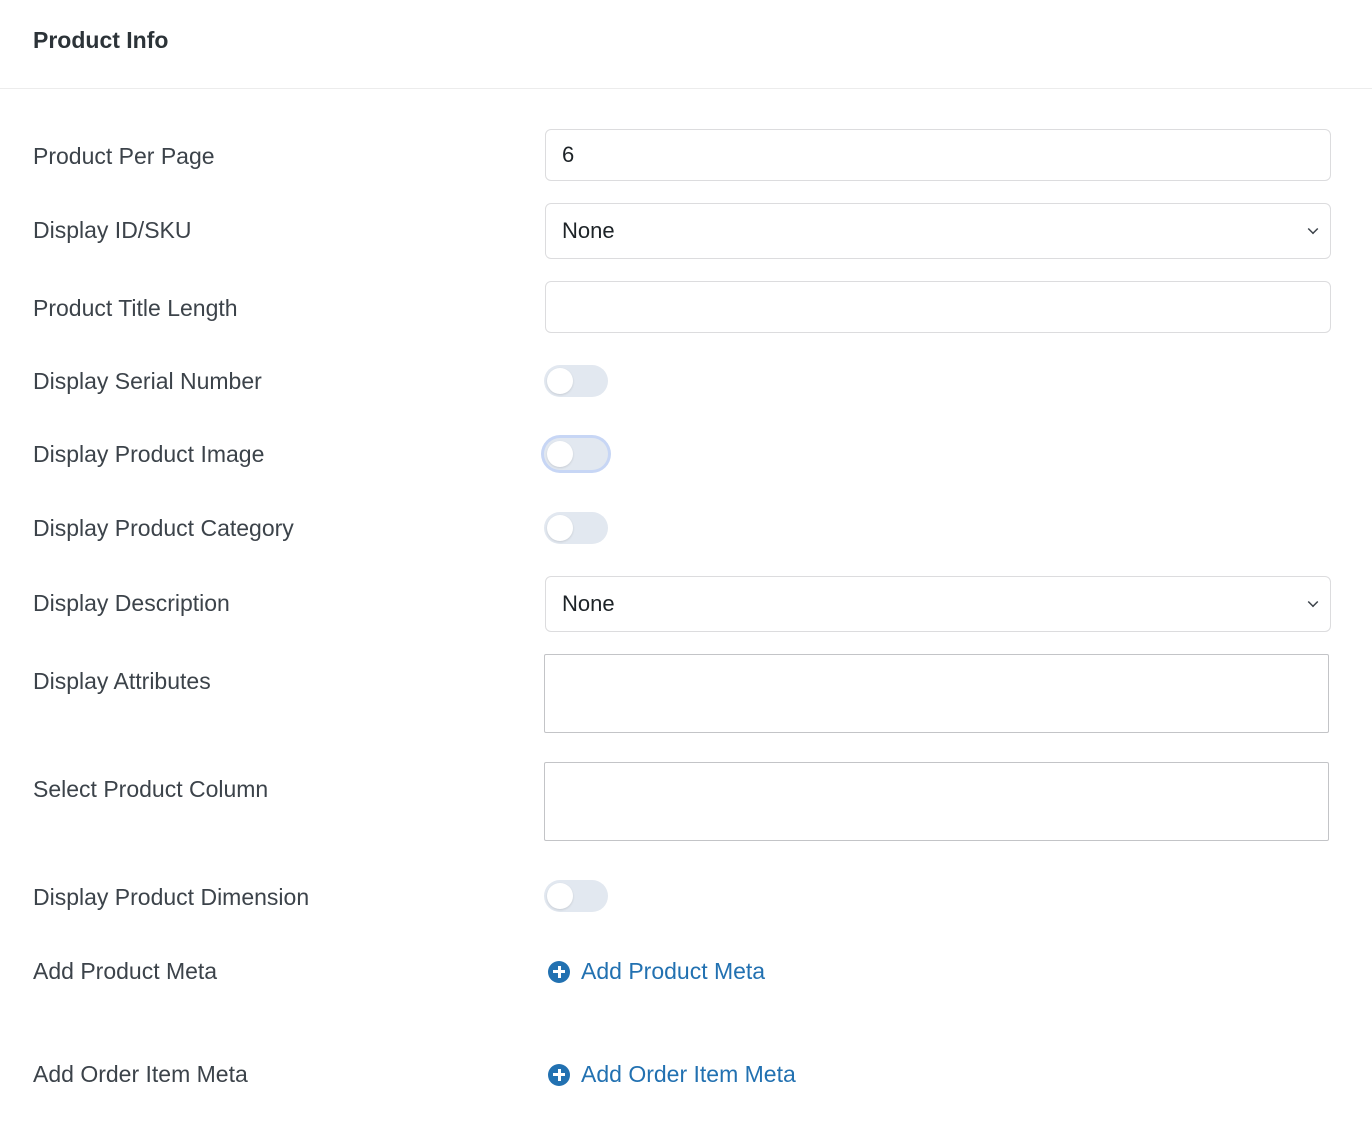 This screenshot has height=1128, width=1372. Describe the element at coordinates (576, 381) in the screenshot. I see `display-serial-number-toggle` at that location.